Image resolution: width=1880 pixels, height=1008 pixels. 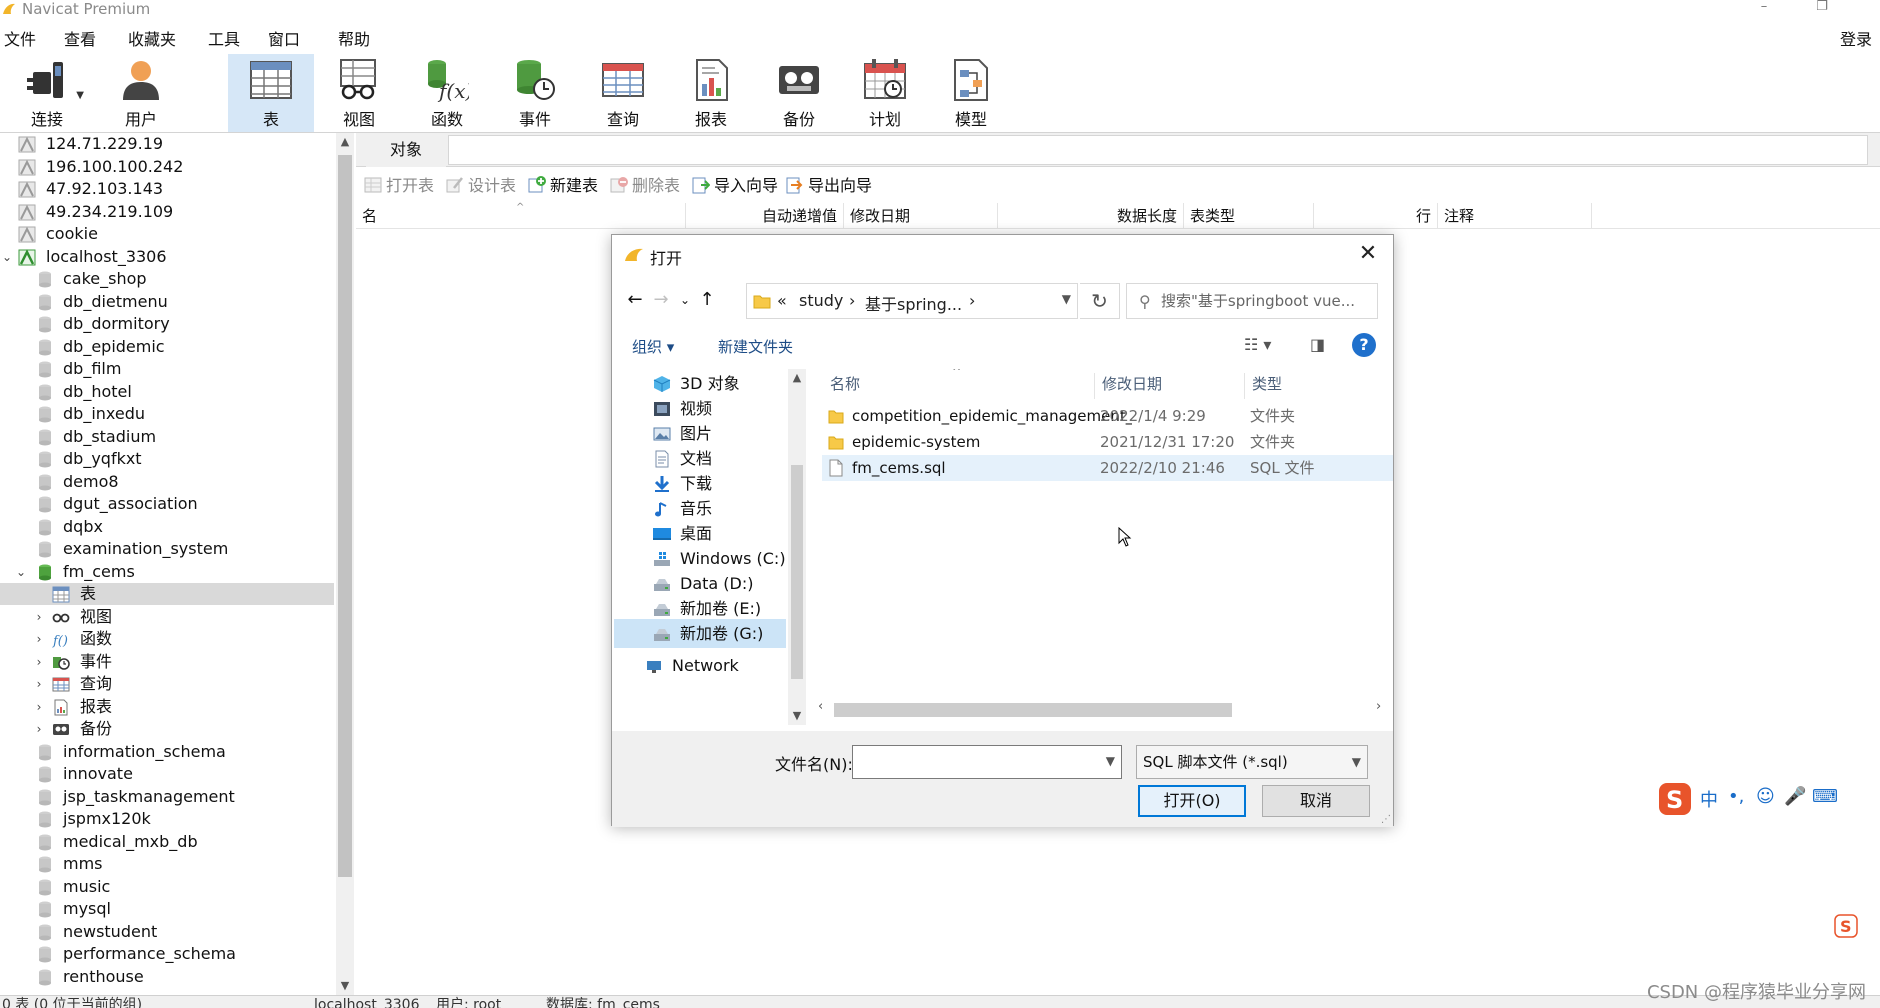 What do you see at coordinates (167, 324) in the screenshot?
I see `tree-item-database: db_dormitory` at bounding box center [167, 324].